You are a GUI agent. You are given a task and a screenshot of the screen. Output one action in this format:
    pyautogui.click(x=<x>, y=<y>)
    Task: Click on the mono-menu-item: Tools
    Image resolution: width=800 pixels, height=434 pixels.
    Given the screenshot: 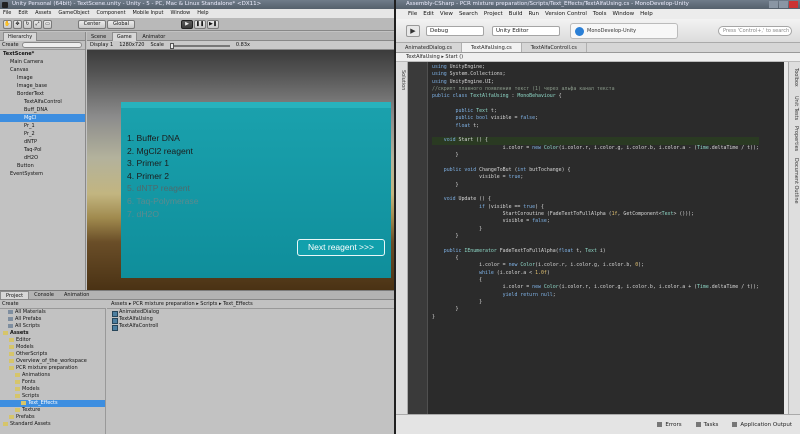 What is the action you would take?
    pyautogui.click(x=600, y=14)
    